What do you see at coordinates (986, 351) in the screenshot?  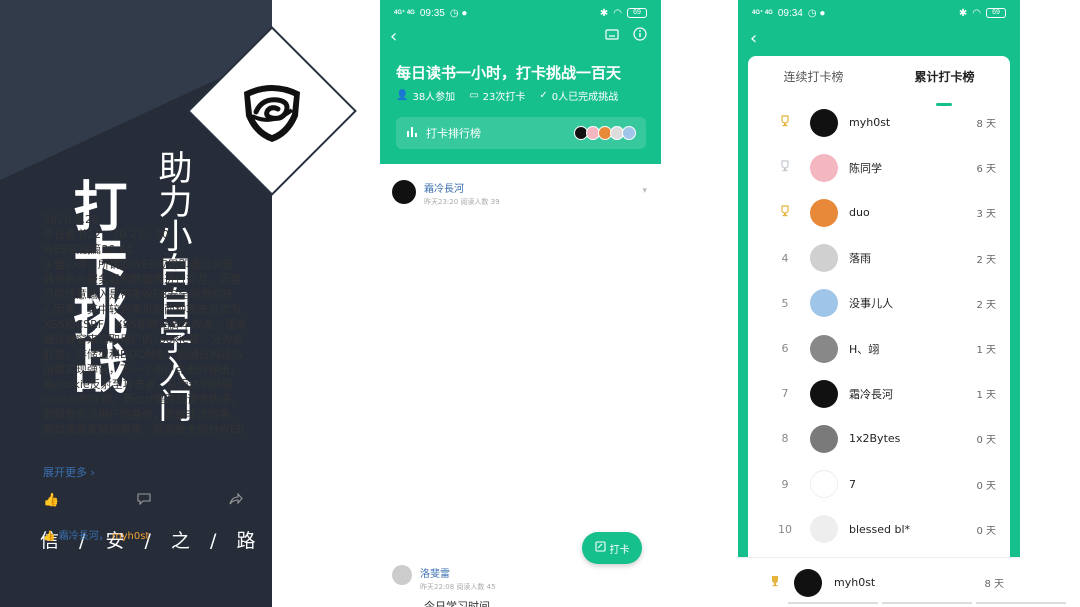 I see `checkin-days: 1 天` at bounding box center [986, 351].